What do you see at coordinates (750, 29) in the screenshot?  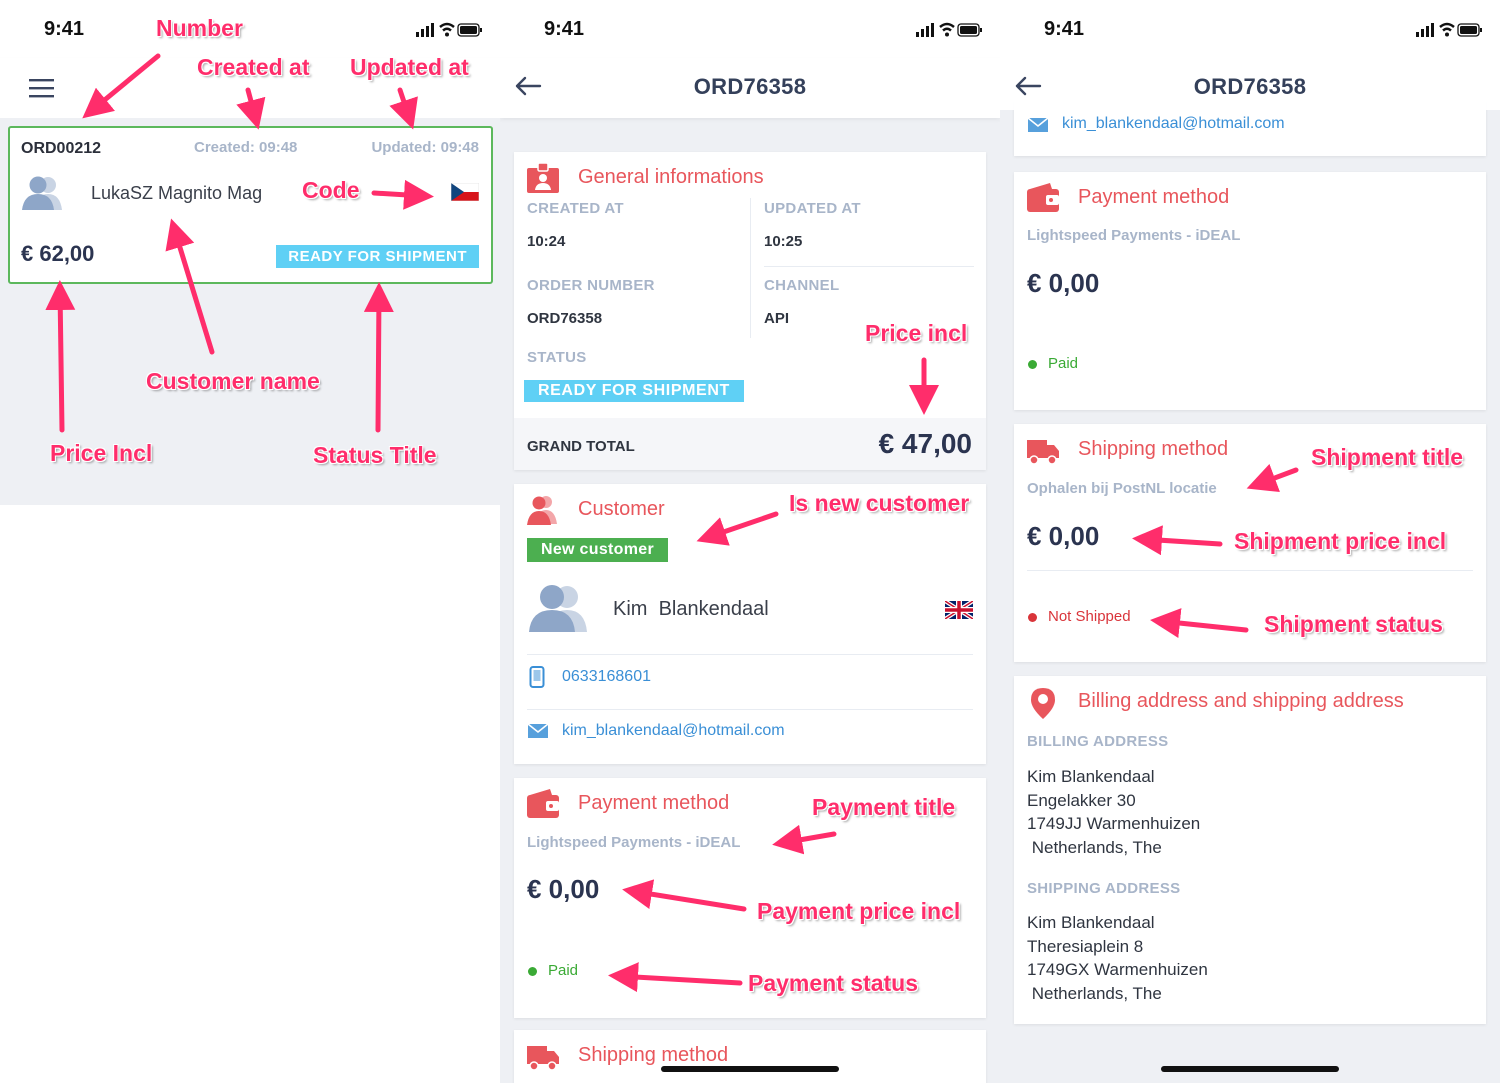 I see `status-bar: 9:41` at bounding box center [750, 29].